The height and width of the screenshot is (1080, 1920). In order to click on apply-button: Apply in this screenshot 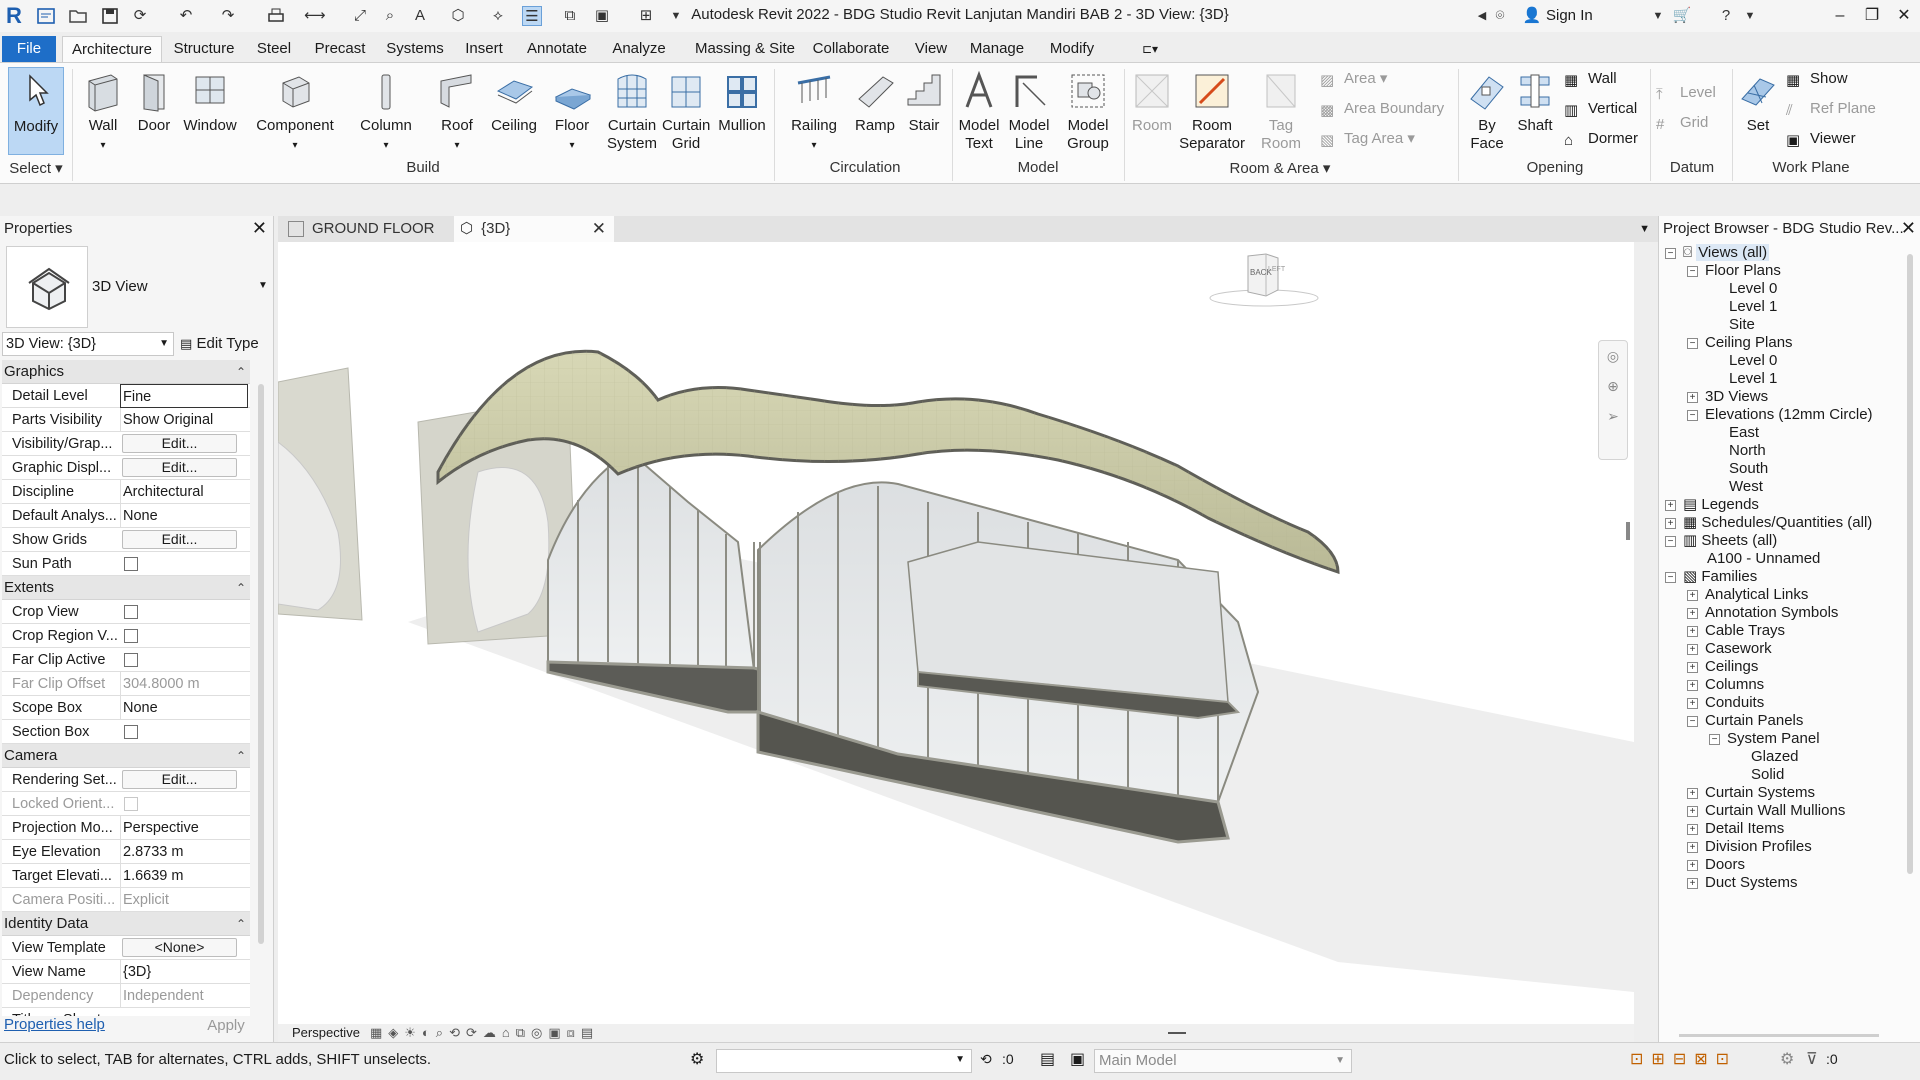, I will do `click(226, 1026)`.